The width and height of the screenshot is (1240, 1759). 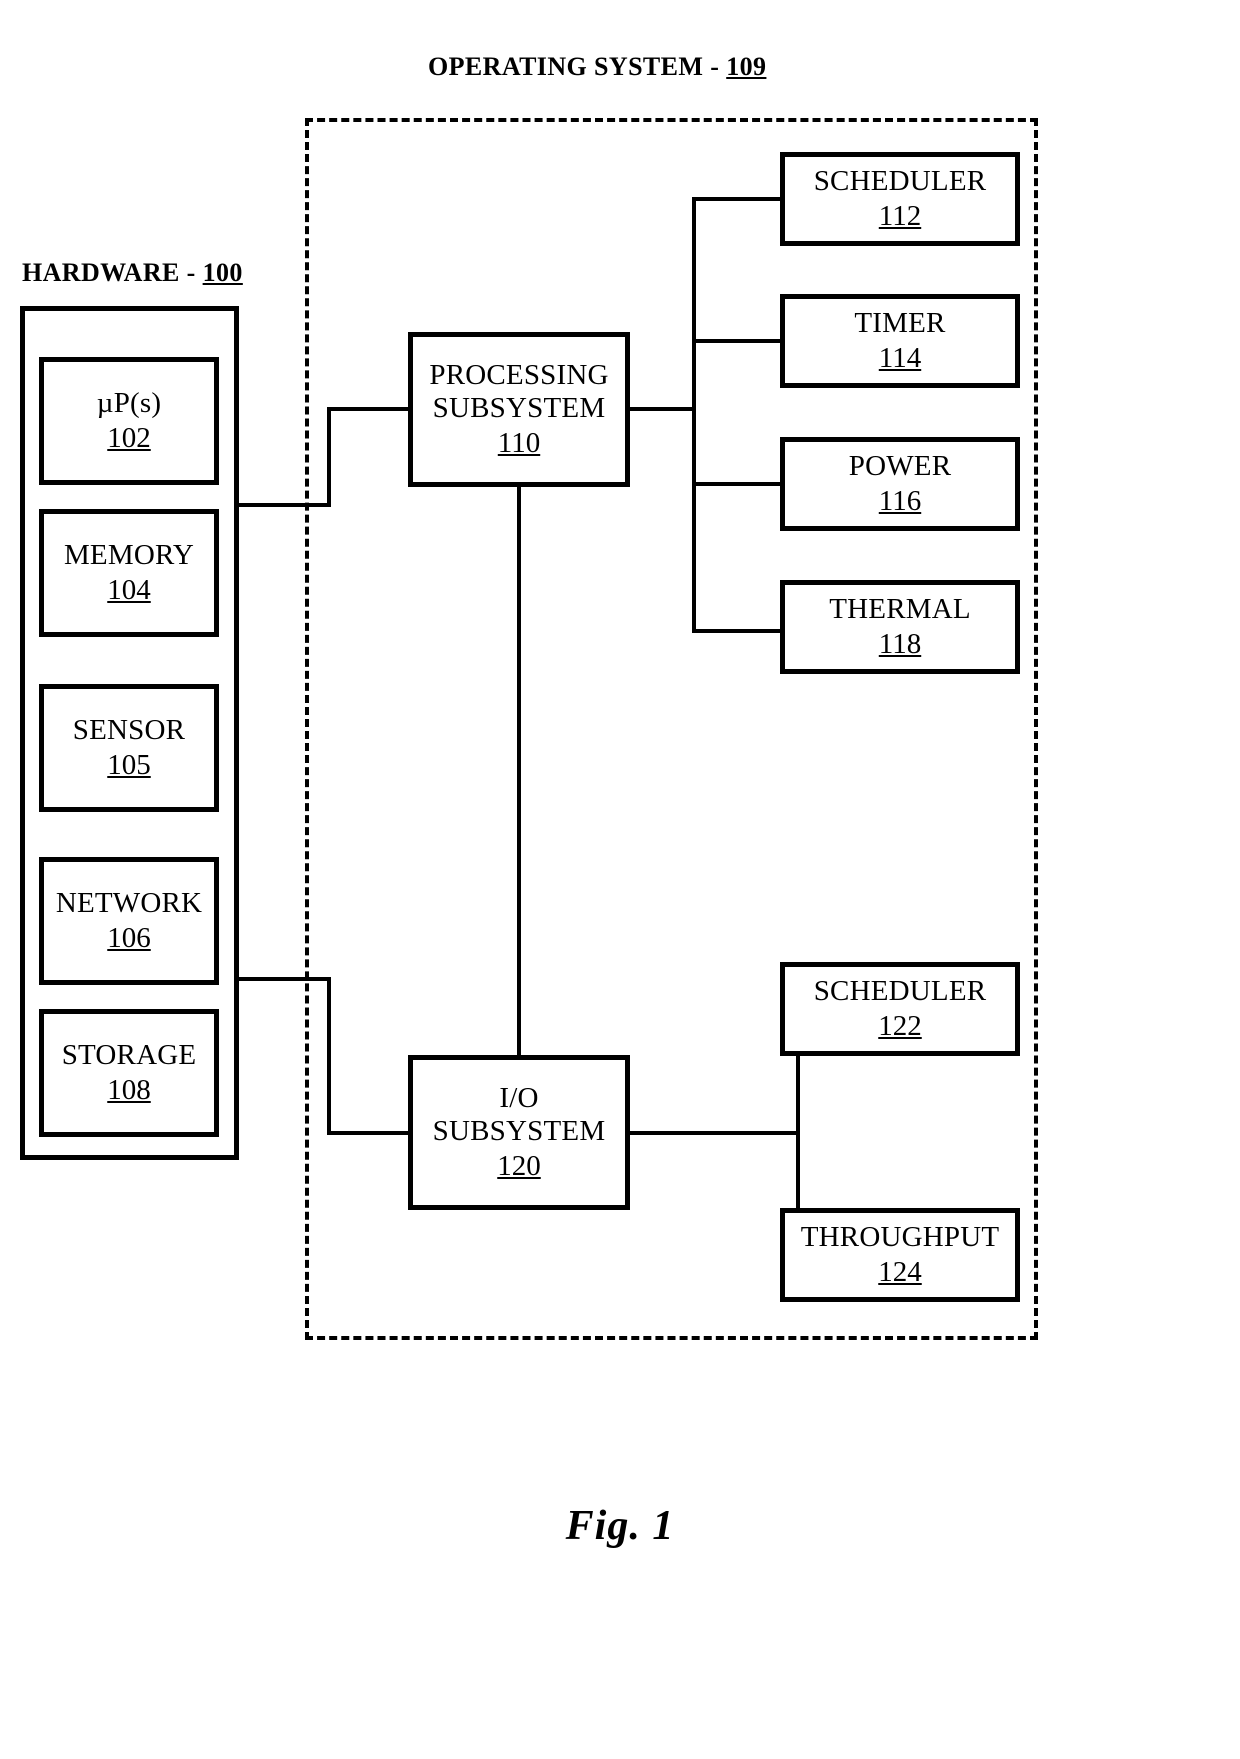 What do you see at coordinates (714, 1133) in the screenshot?
I see `connector-io-trunk-stub` at bounding box center [714, 1133].